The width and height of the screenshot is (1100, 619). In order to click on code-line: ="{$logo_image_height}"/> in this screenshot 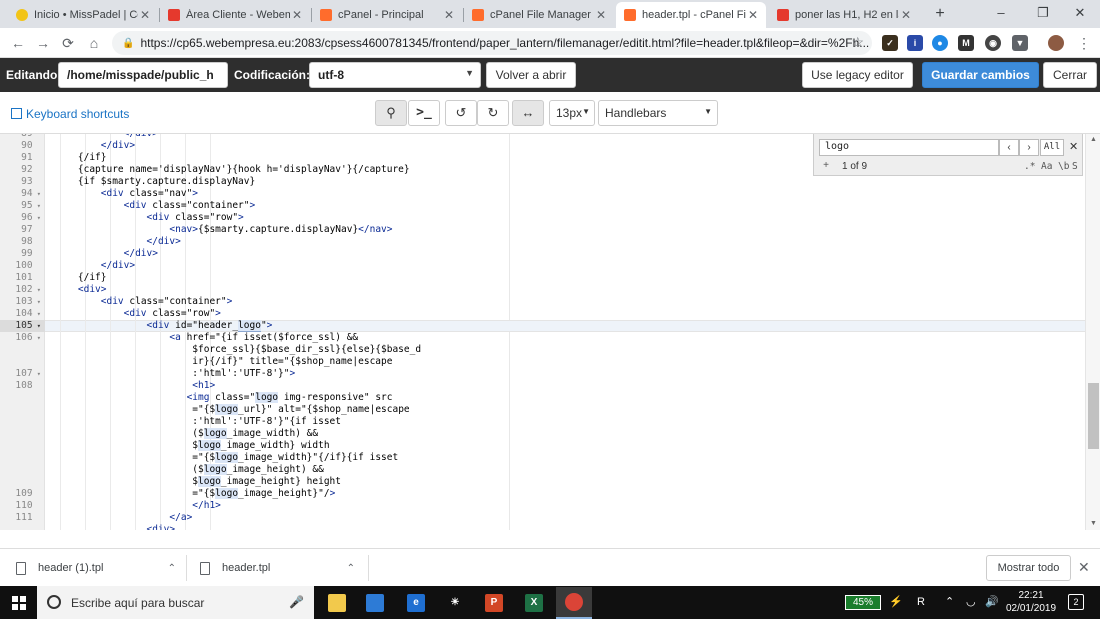, I will do `click(195, 494)`.